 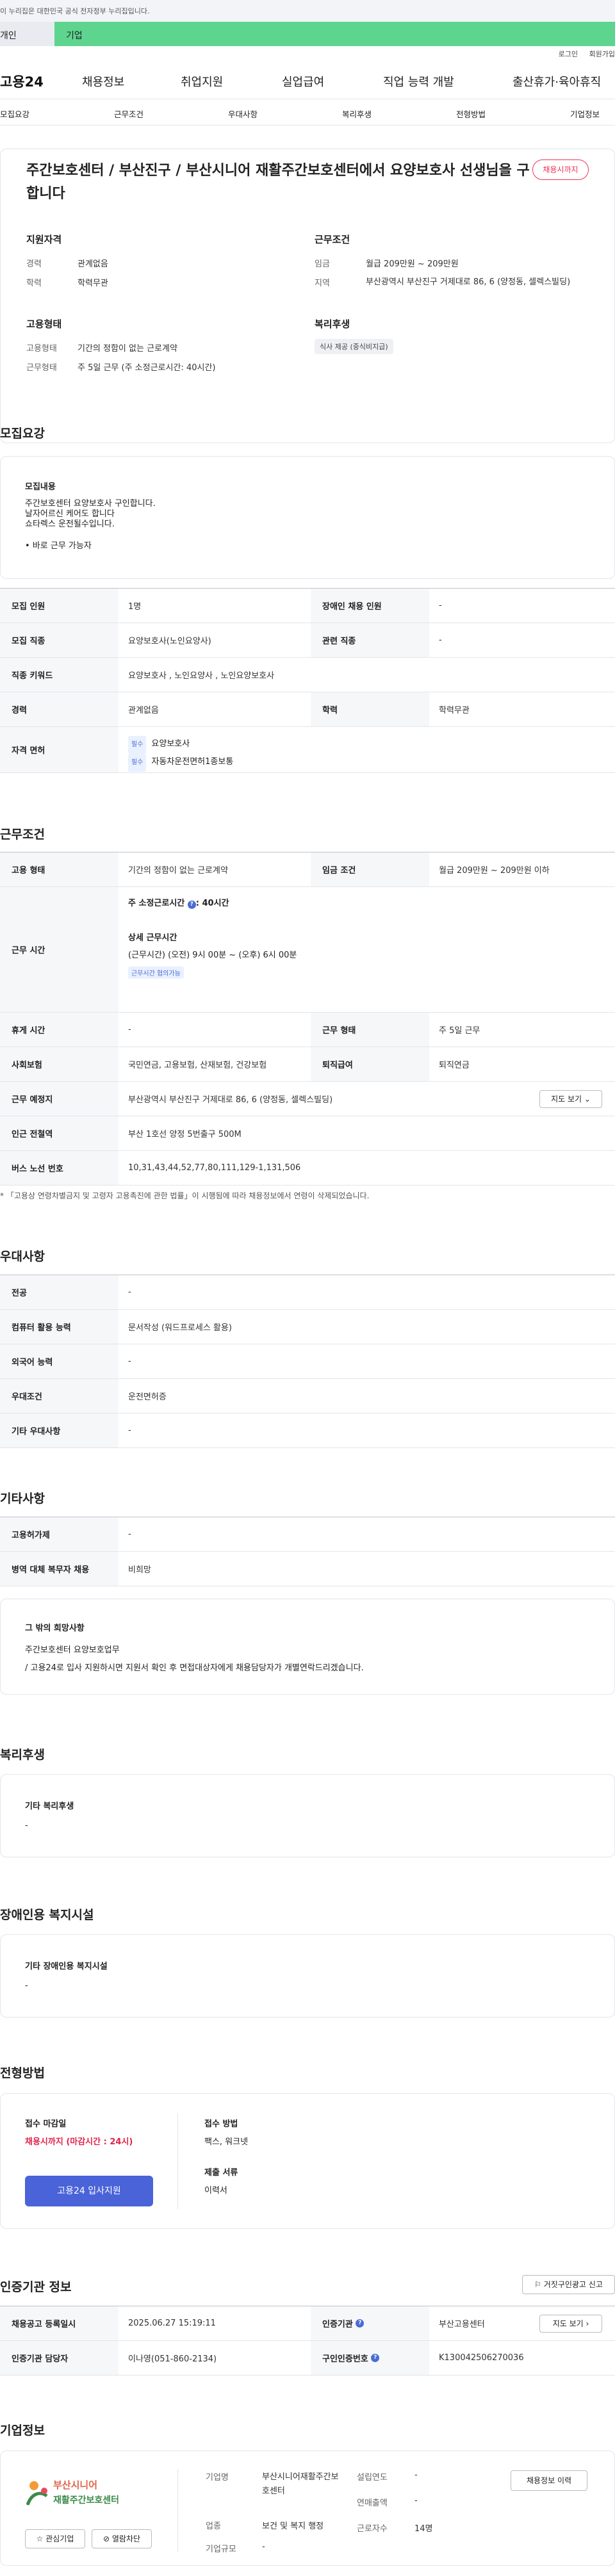 I want to click on edu-label: 학력, so click(x=34, y=283).